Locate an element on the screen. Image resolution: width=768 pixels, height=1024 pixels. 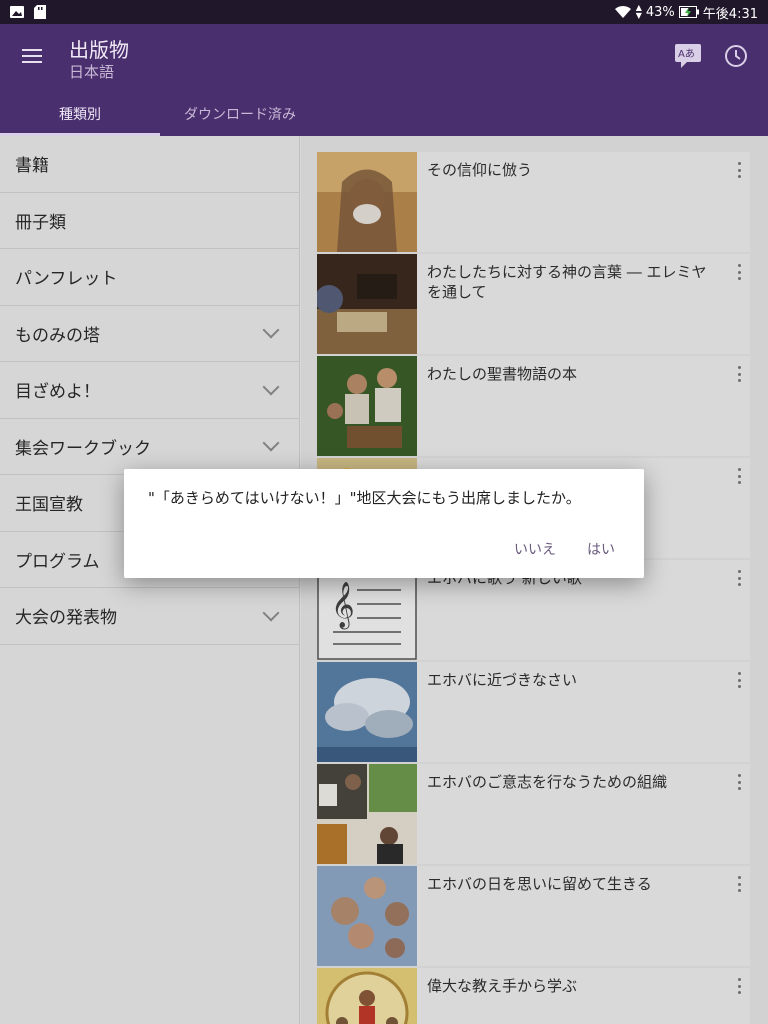
no-button: いいえ is located at coordinates (535, 549).